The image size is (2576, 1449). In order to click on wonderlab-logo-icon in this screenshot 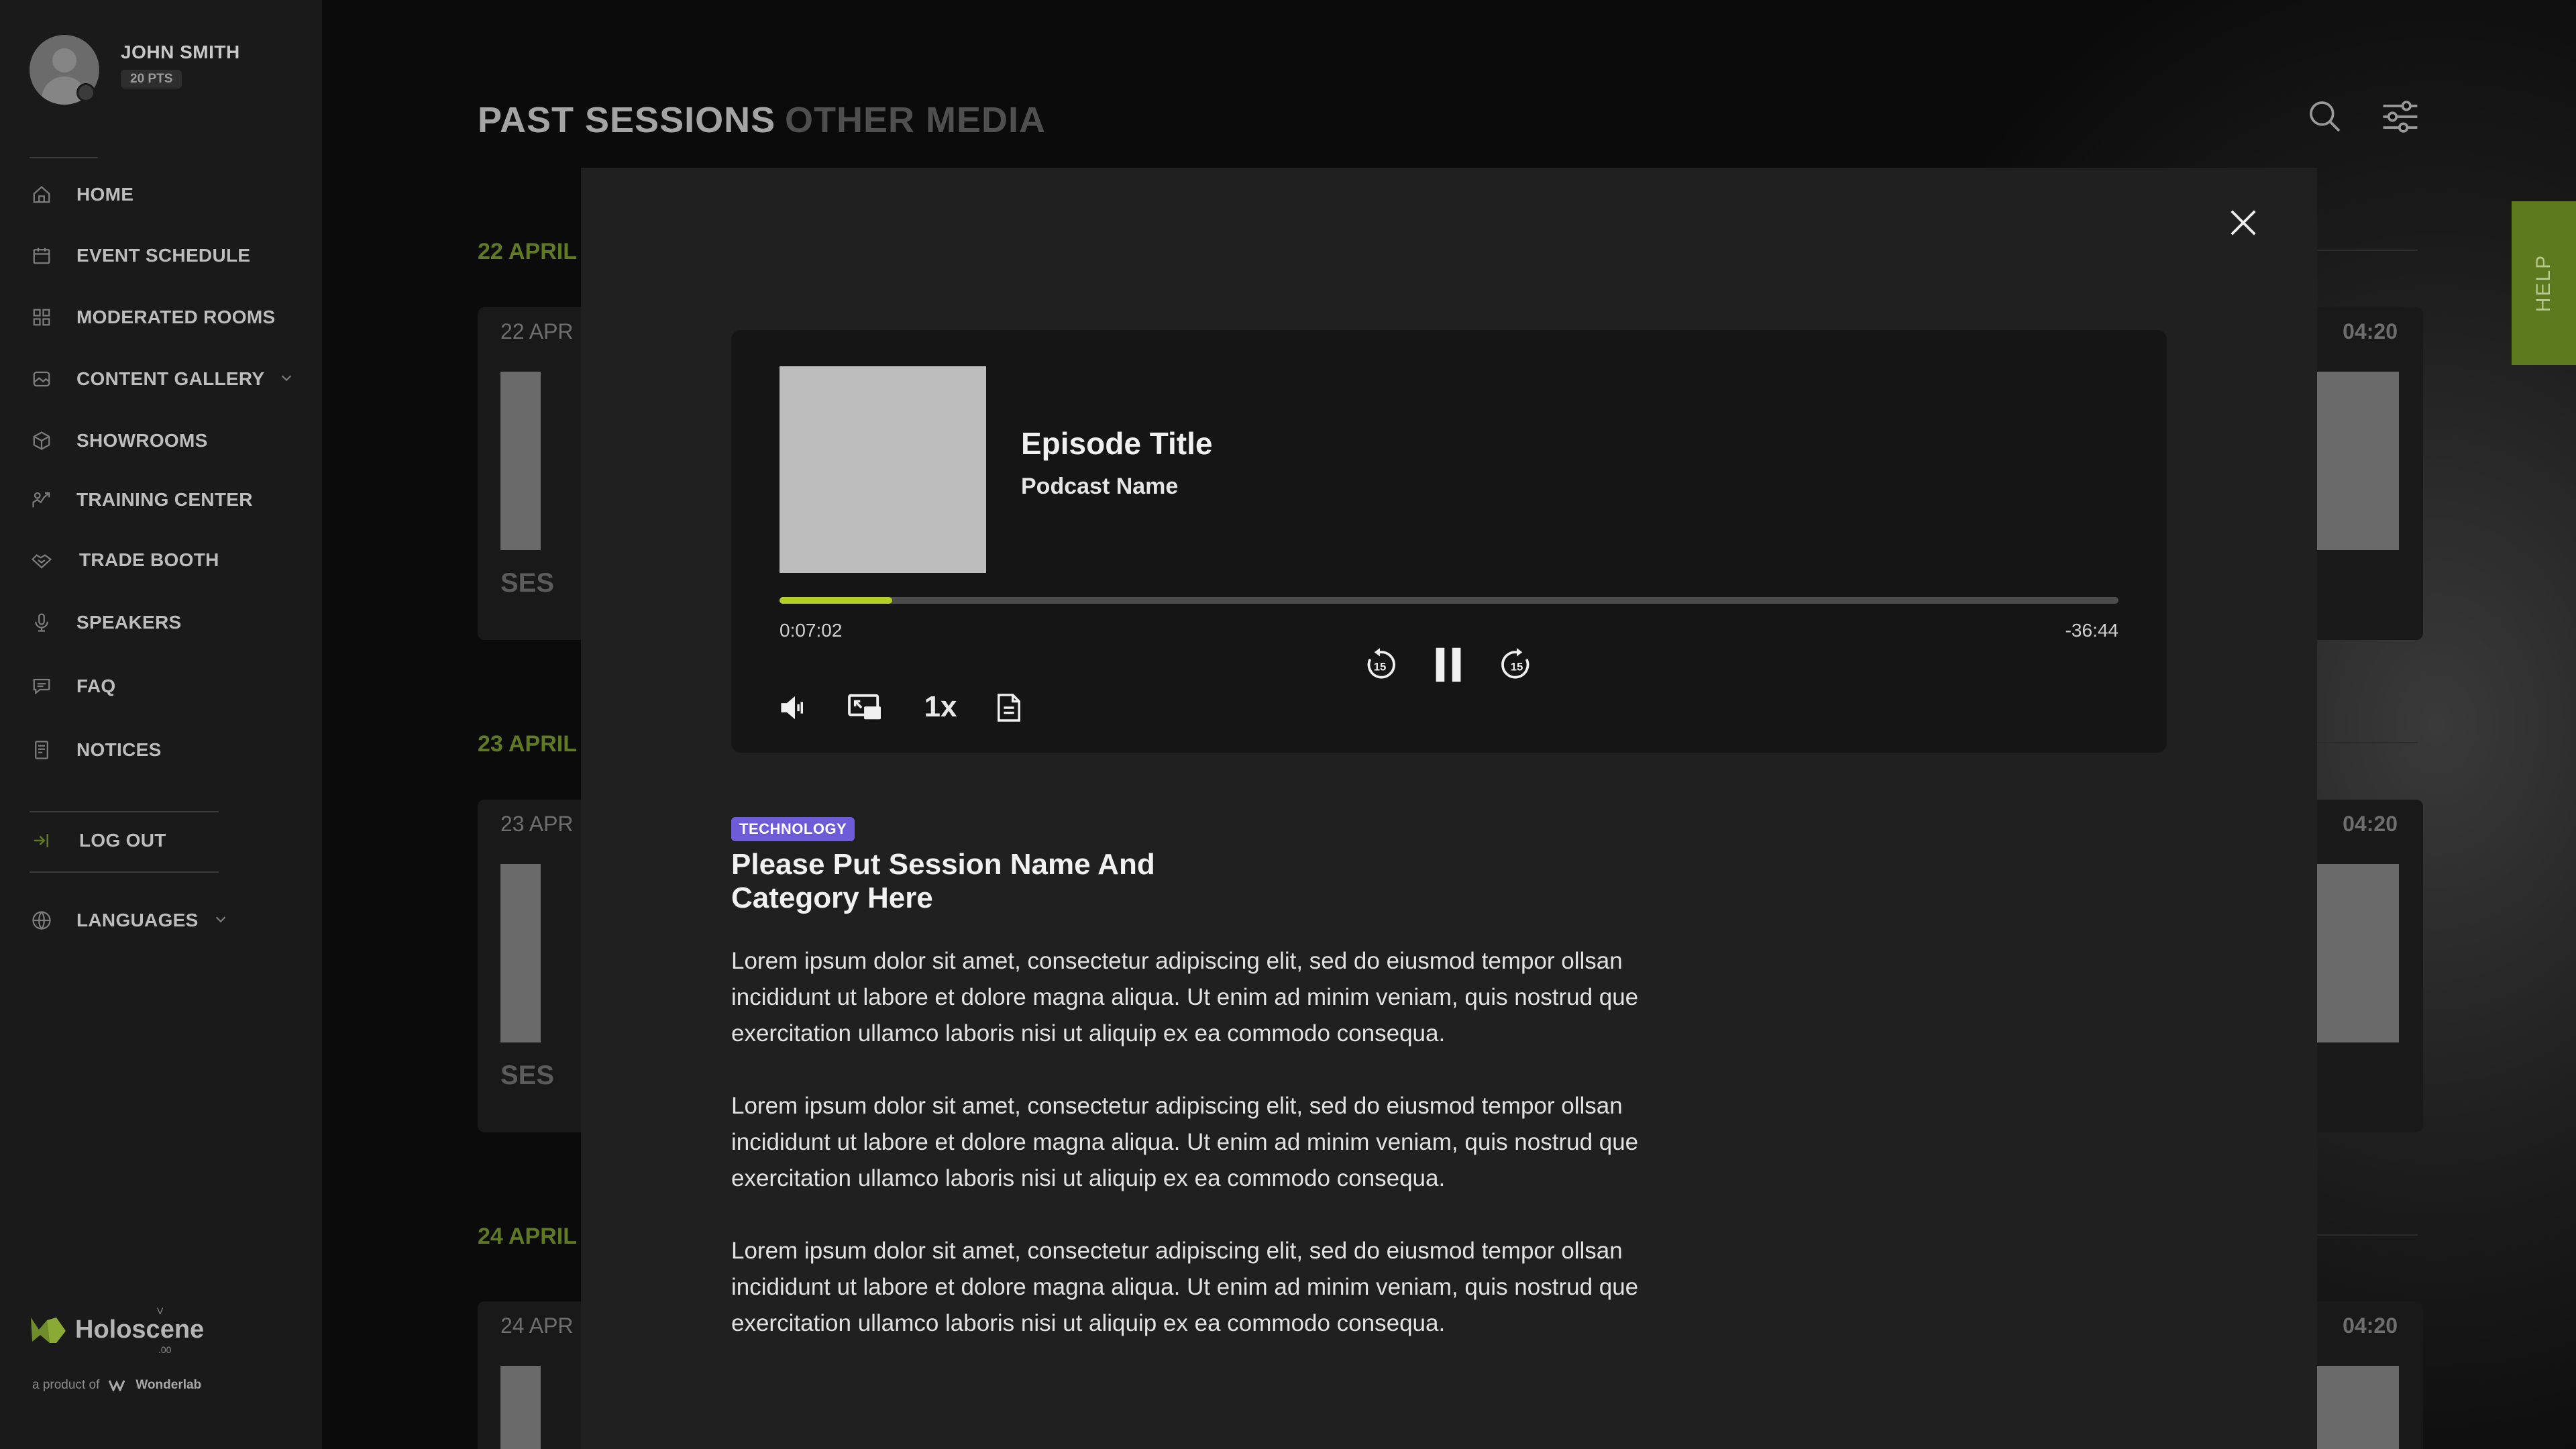, I will do `click(117, 1385)`.